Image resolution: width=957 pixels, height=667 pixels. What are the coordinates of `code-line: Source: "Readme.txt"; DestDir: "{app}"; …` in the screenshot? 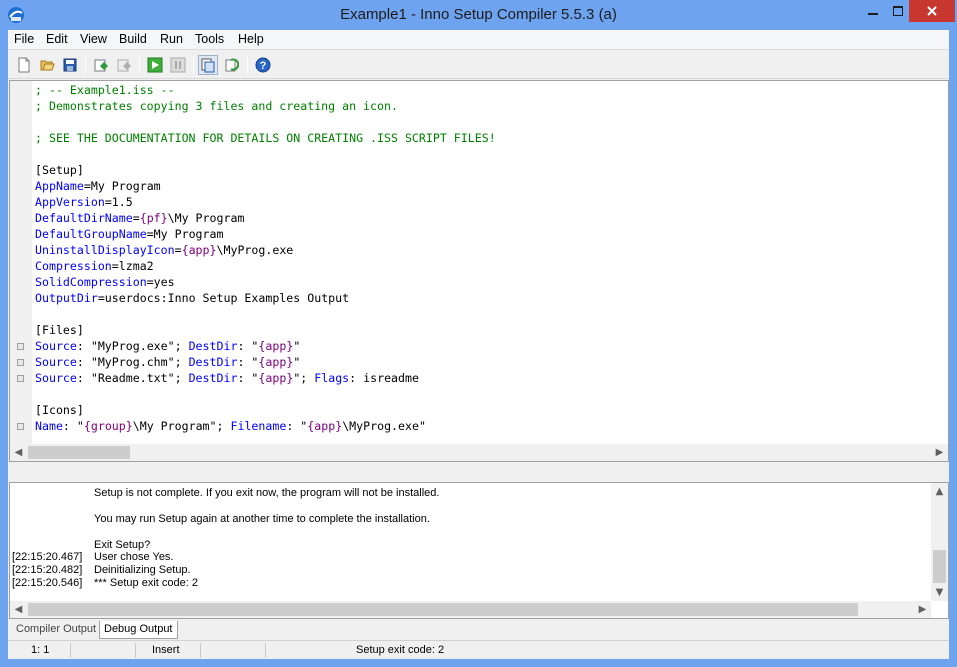 It's located at (265, 378).